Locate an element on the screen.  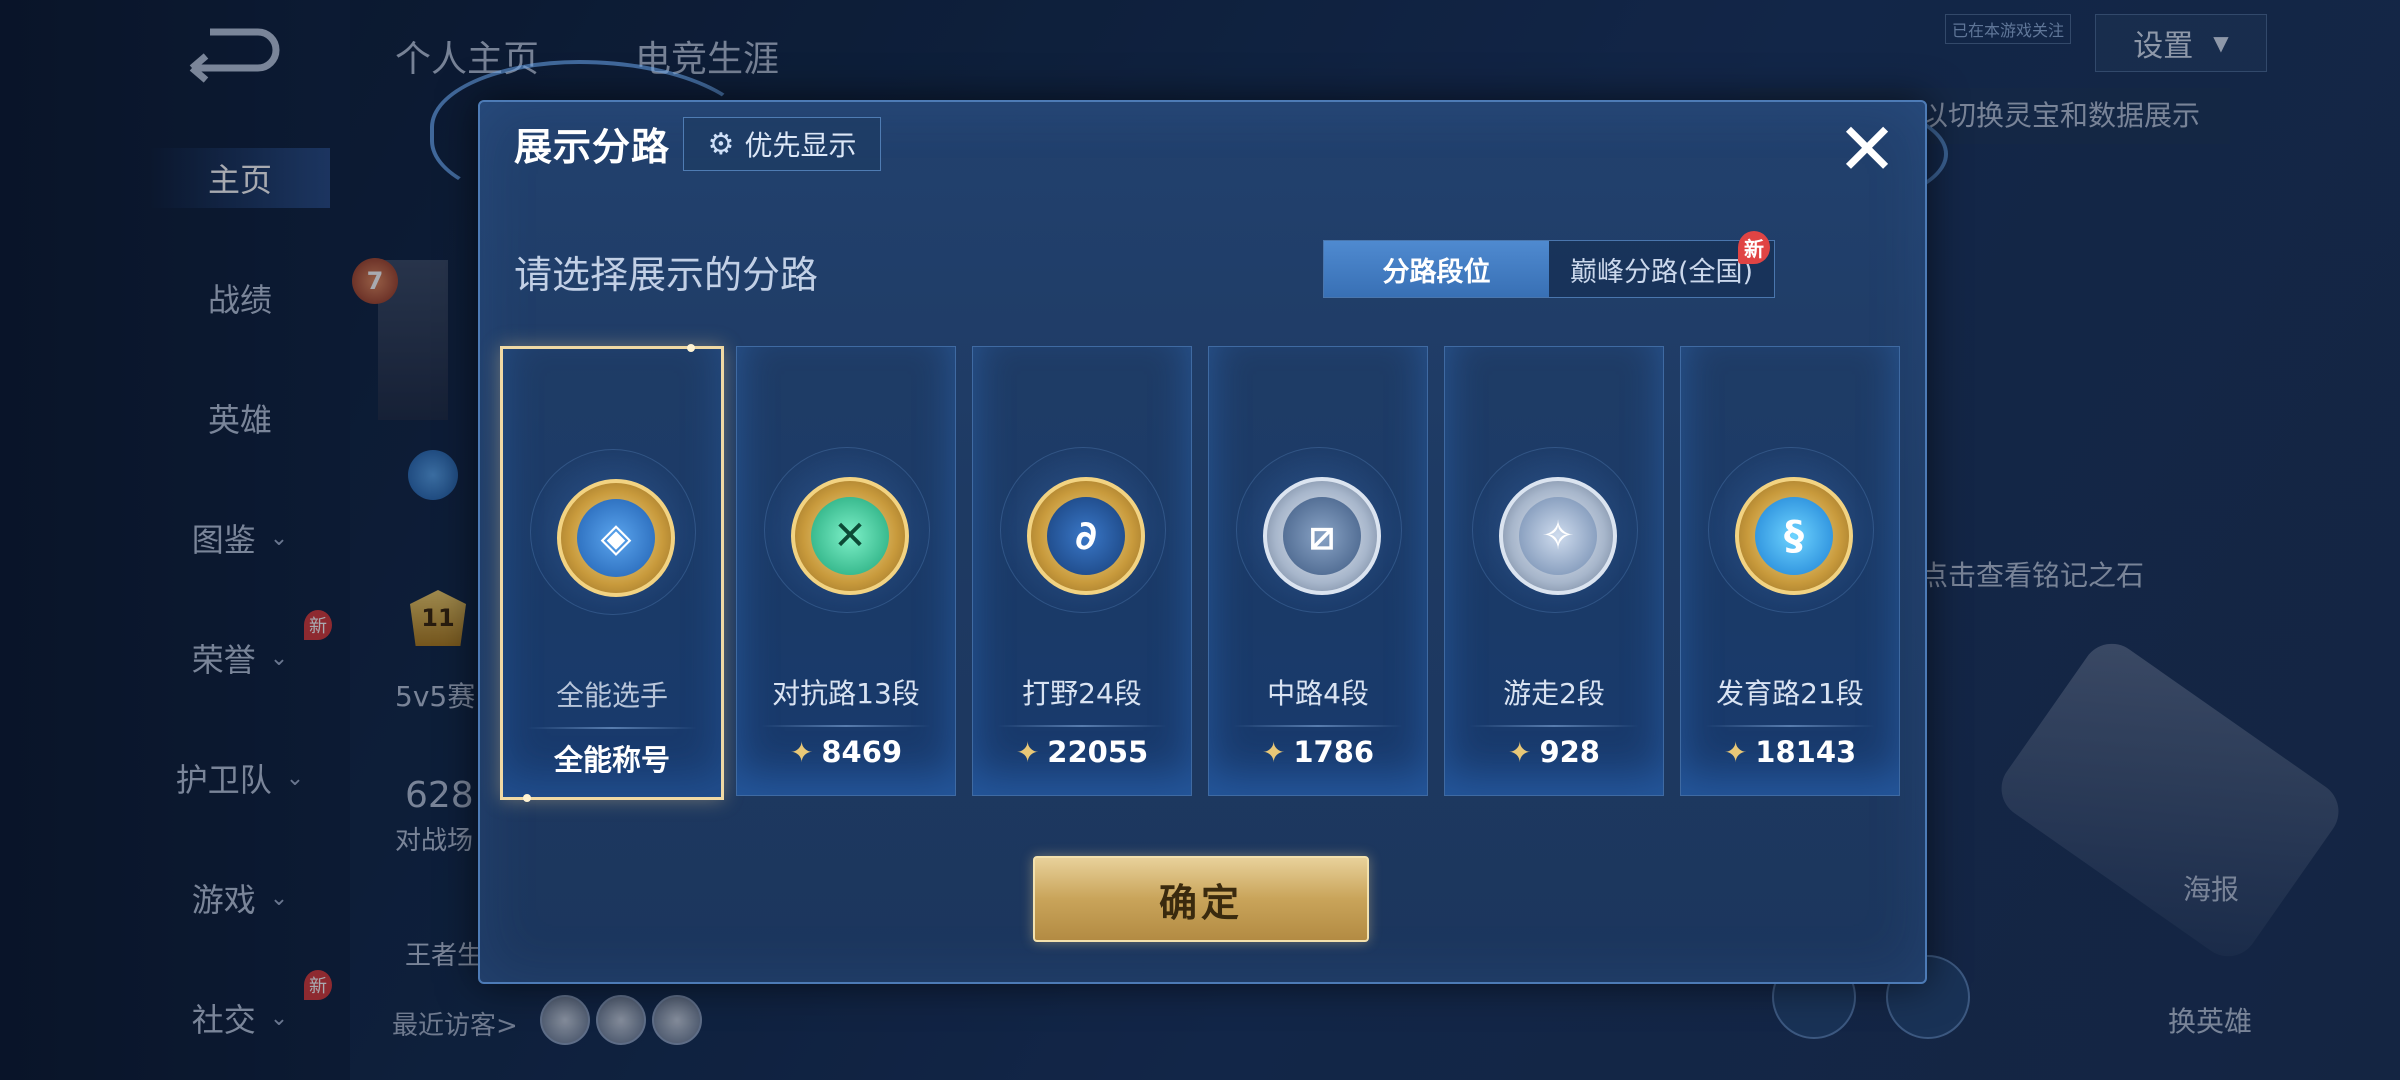
route-card: ✧ 游走2段 ✦ 928 is located at coordinates (1554, 571).